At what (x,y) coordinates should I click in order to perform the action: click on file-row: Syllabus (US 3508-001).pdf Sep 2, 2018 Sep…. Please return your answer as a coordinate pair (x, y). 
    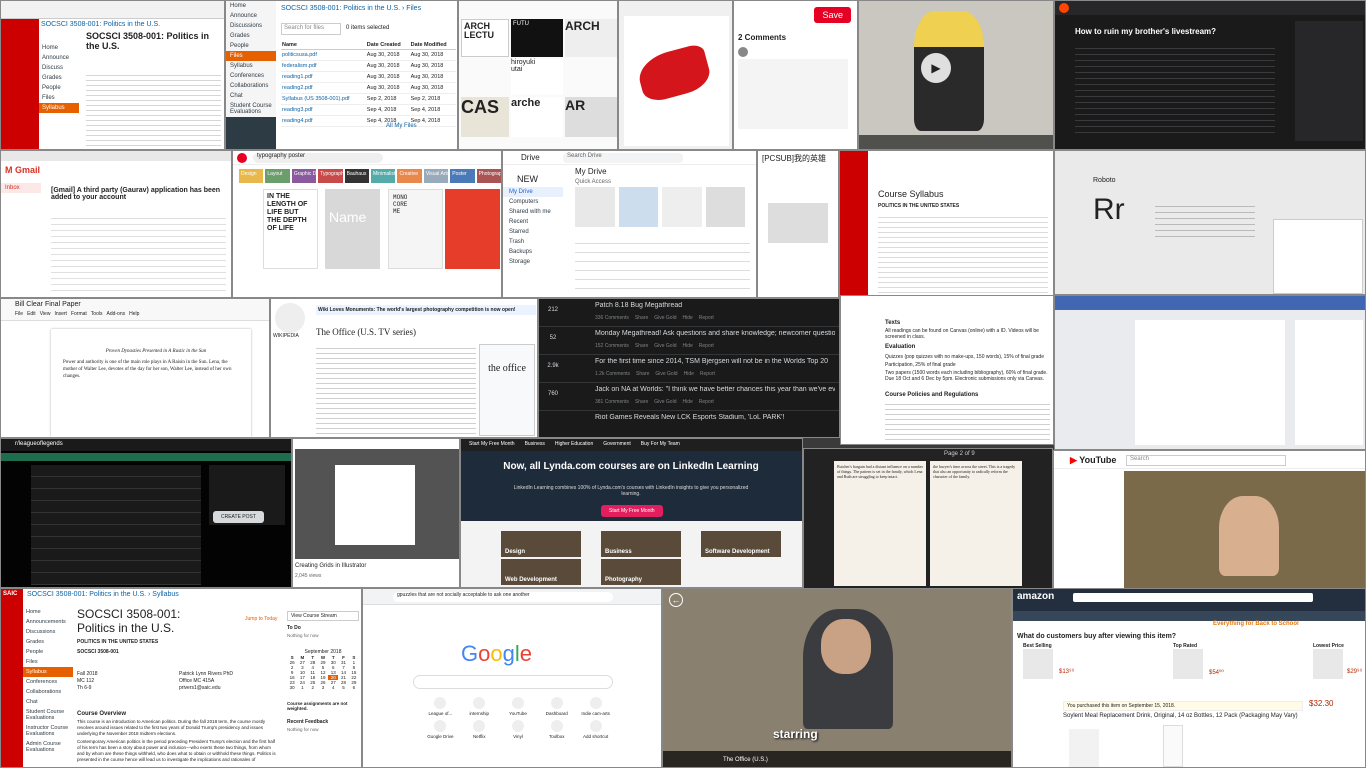
    Looking at the image, I should click on (368, 99).